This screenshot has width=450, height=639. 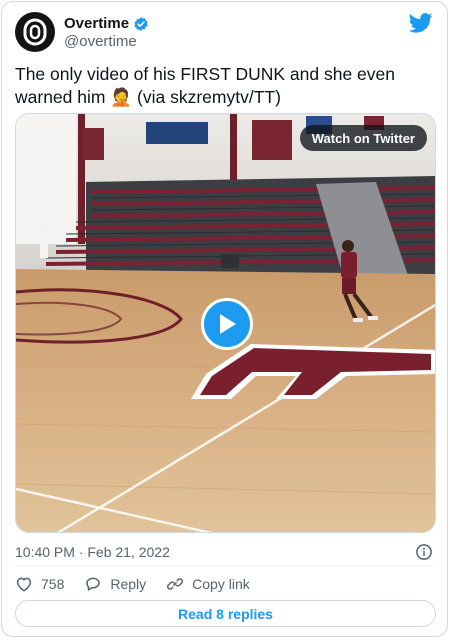 I want to click on timestamp: 10:40 PM · Feb 21, 2022, so click(x=92, y=552).